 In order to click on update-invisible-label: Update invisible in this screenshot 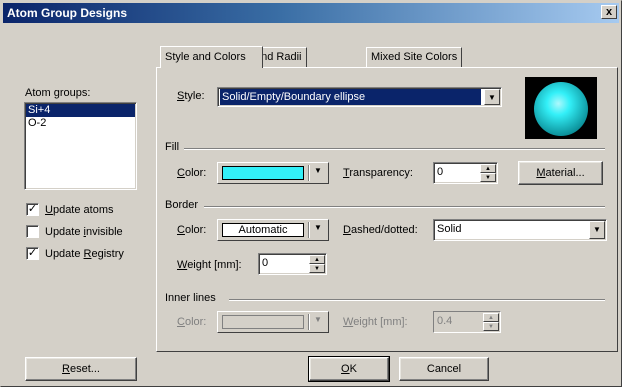, I will do `click(84, 231)`.